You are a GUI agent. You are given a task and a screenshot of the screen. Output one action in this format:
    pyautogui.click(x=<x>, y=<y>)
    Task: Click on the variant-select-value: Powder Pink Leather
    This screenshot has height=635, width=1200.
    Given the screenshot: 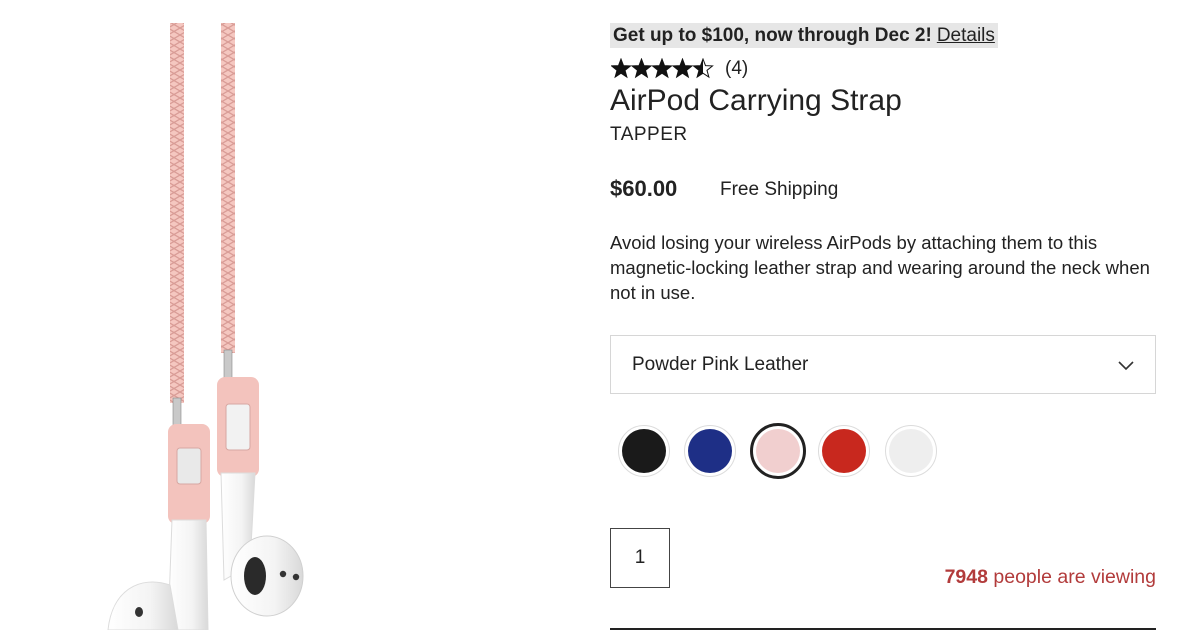 What is the action you would take?
    pyautogui.click(x=720, y=364)
    